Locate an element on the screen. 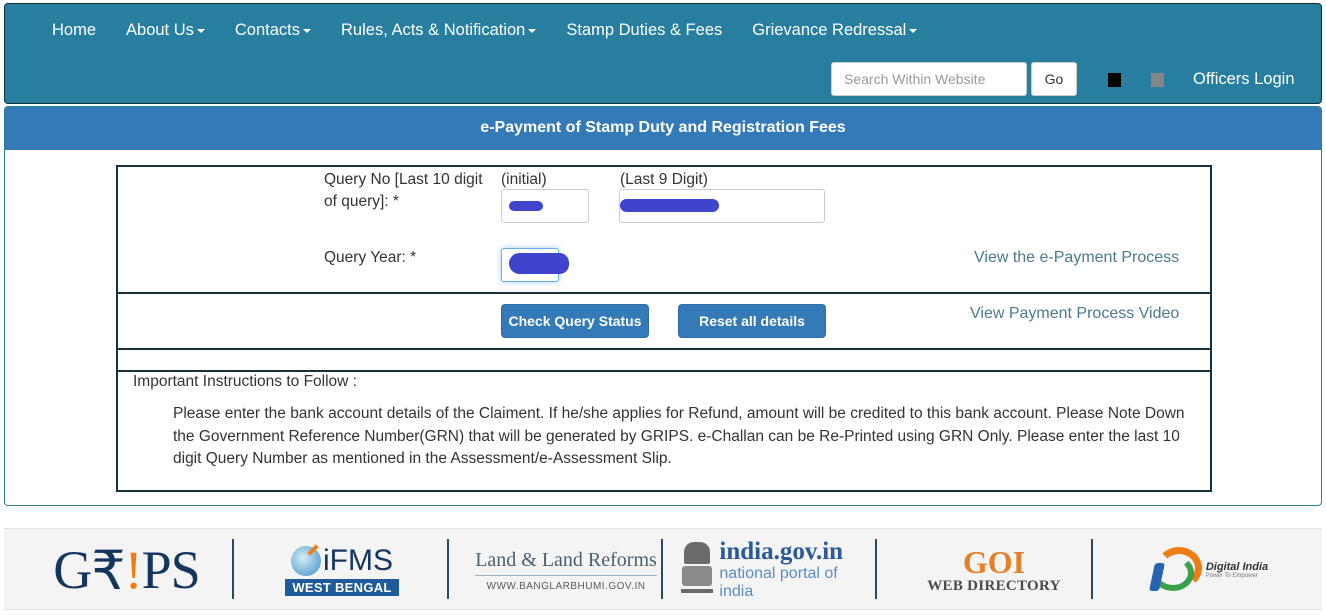  digital-india-logo-link: Digital India Power To Empower is located at coordinates (1207, 570).